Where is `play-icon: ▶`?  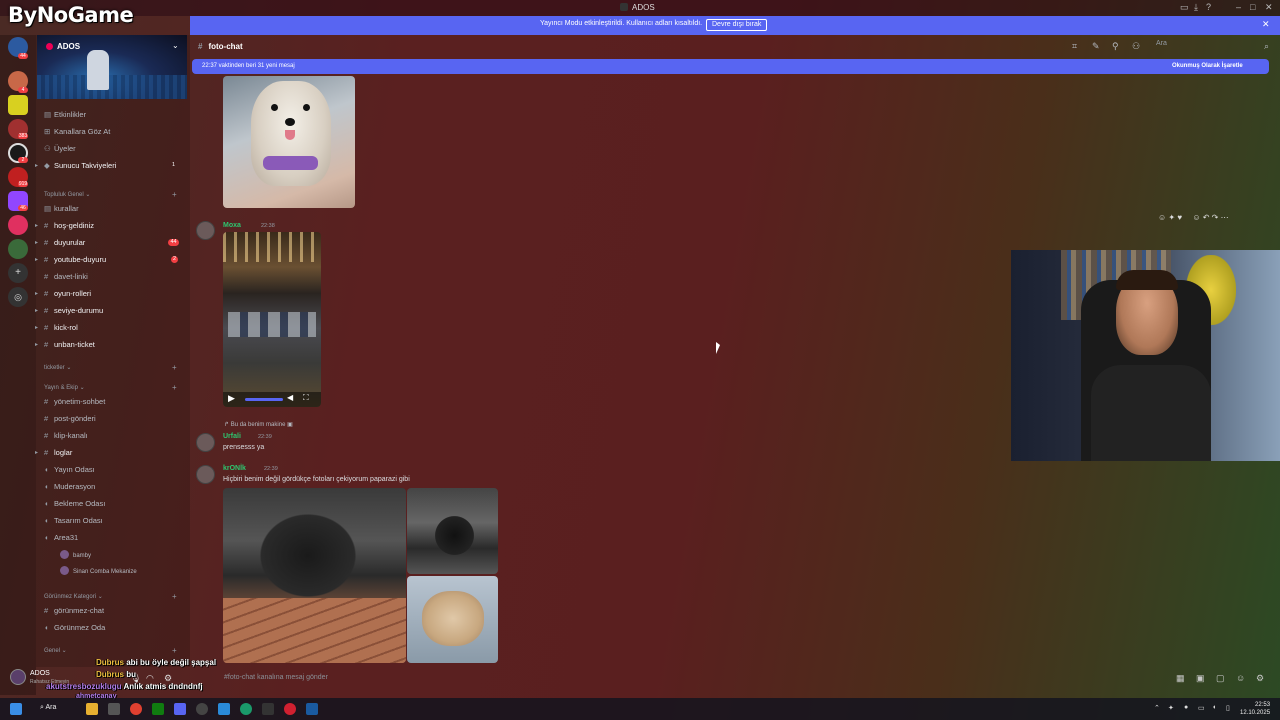 play-icon: ▶ is located at coordinates (231, 398).